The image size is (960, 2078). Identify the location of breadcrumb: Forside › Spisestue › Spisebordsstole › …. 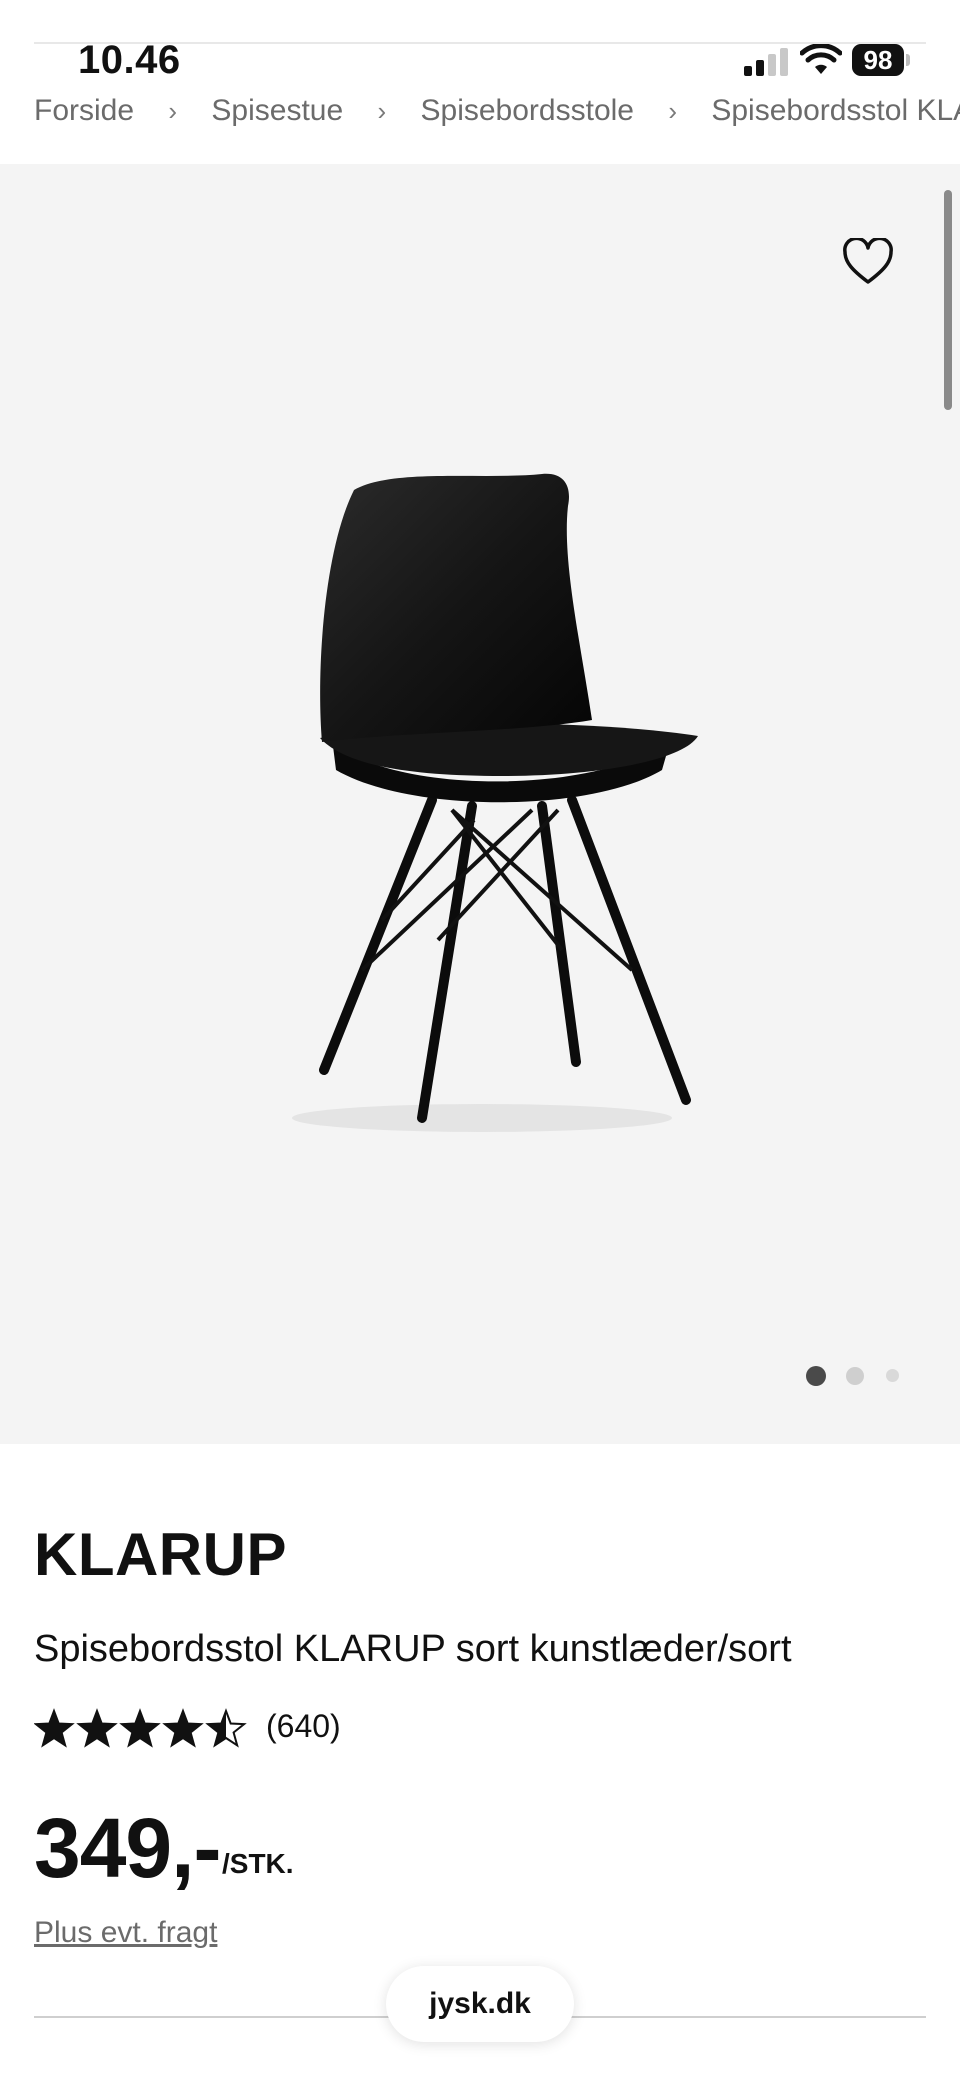
(497, 121).